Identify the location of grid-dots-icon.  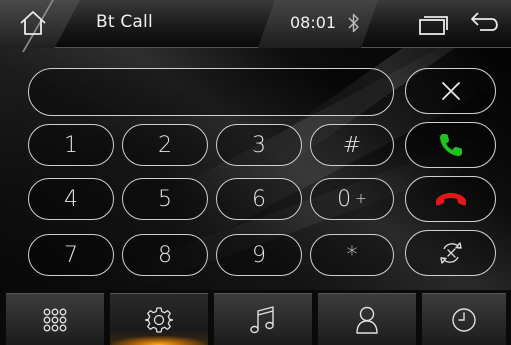
(55, 319).